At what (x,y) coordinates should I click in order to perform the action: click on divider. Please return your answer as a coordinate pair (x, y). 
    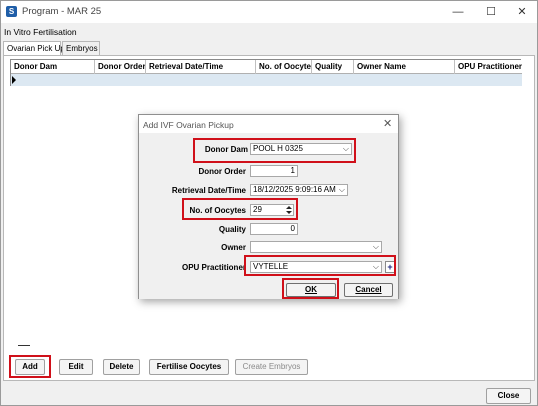
    Looking at the image, I should click on (24, 345).